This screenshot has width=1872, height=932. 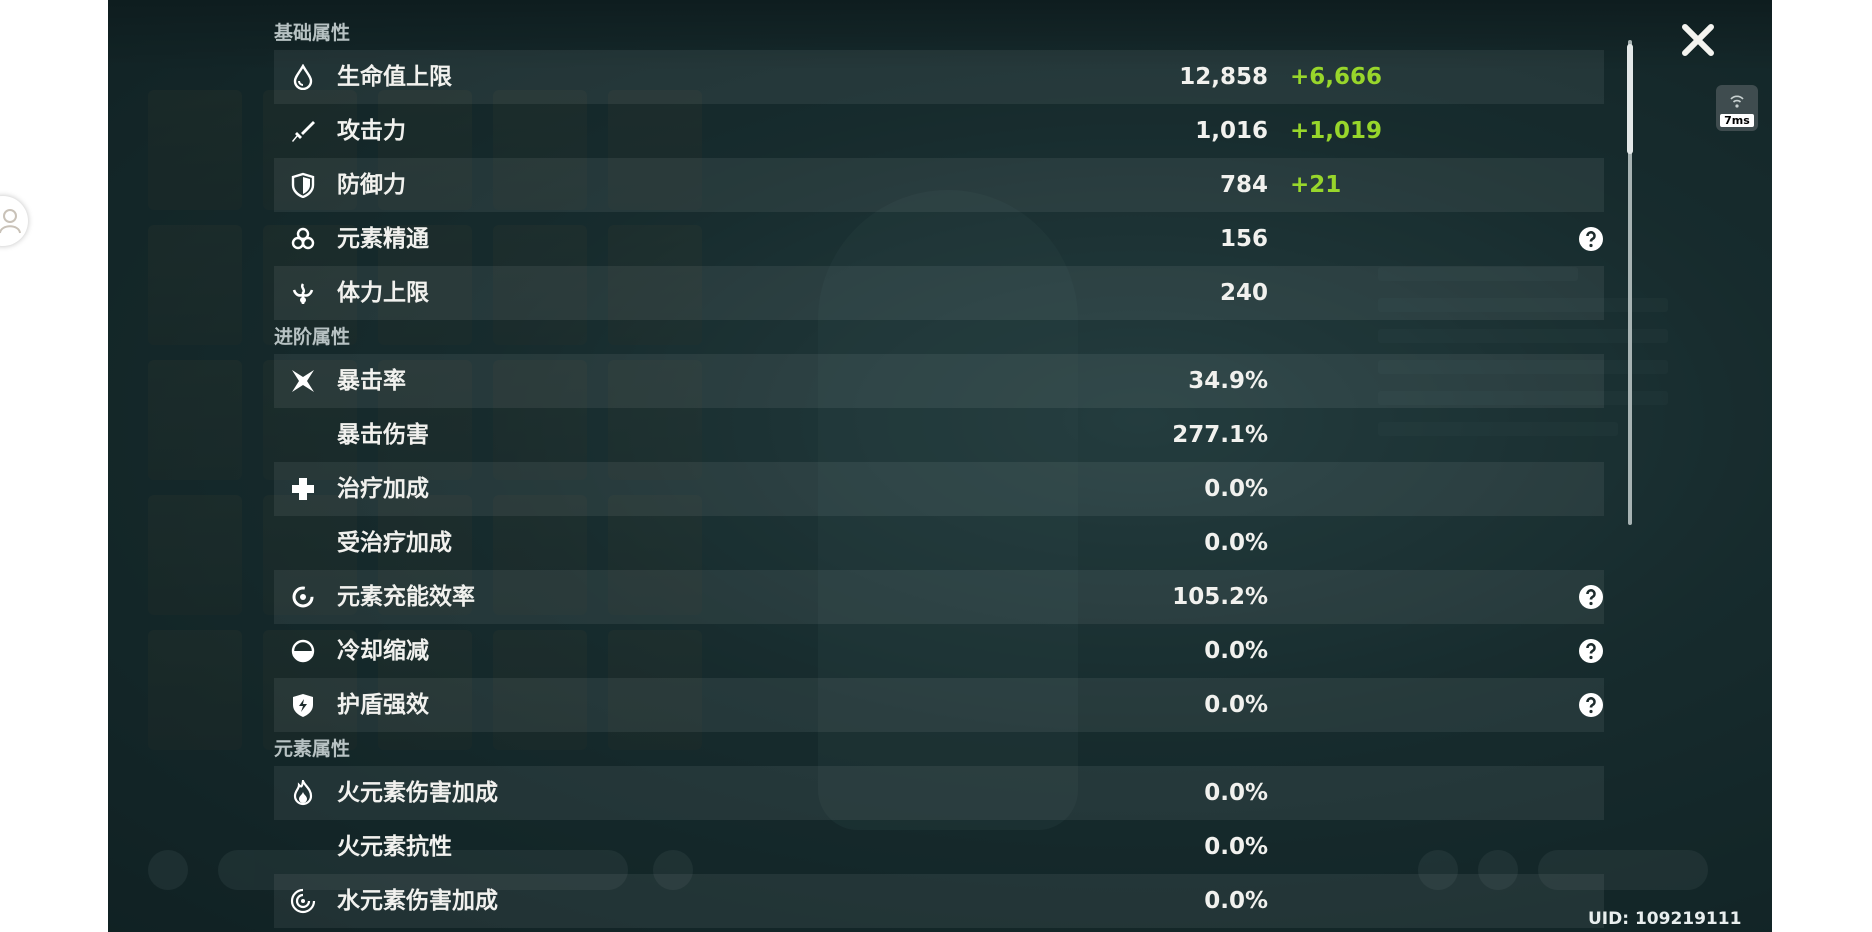 What do you see at coordinates (939, 293) in the screenshot?
I see `stat-row-stamina: 体力上限 240` at bounding box center [939, 293].